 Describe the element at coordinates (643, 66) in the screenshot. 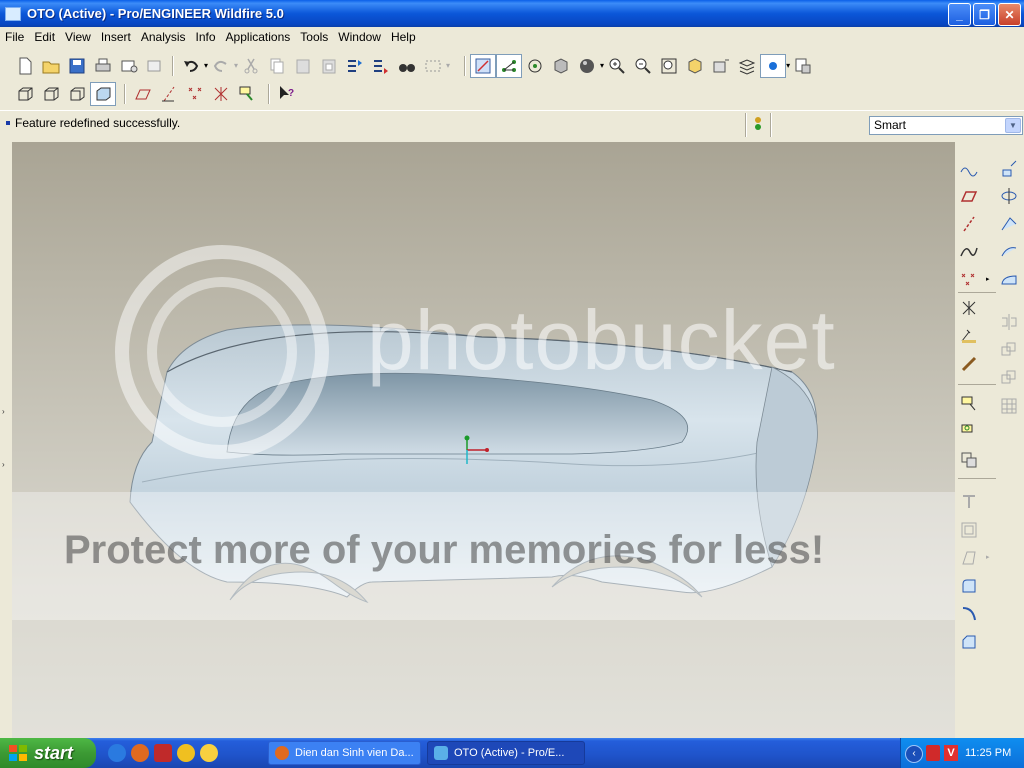

I see `zoom-out-icon` at that location.